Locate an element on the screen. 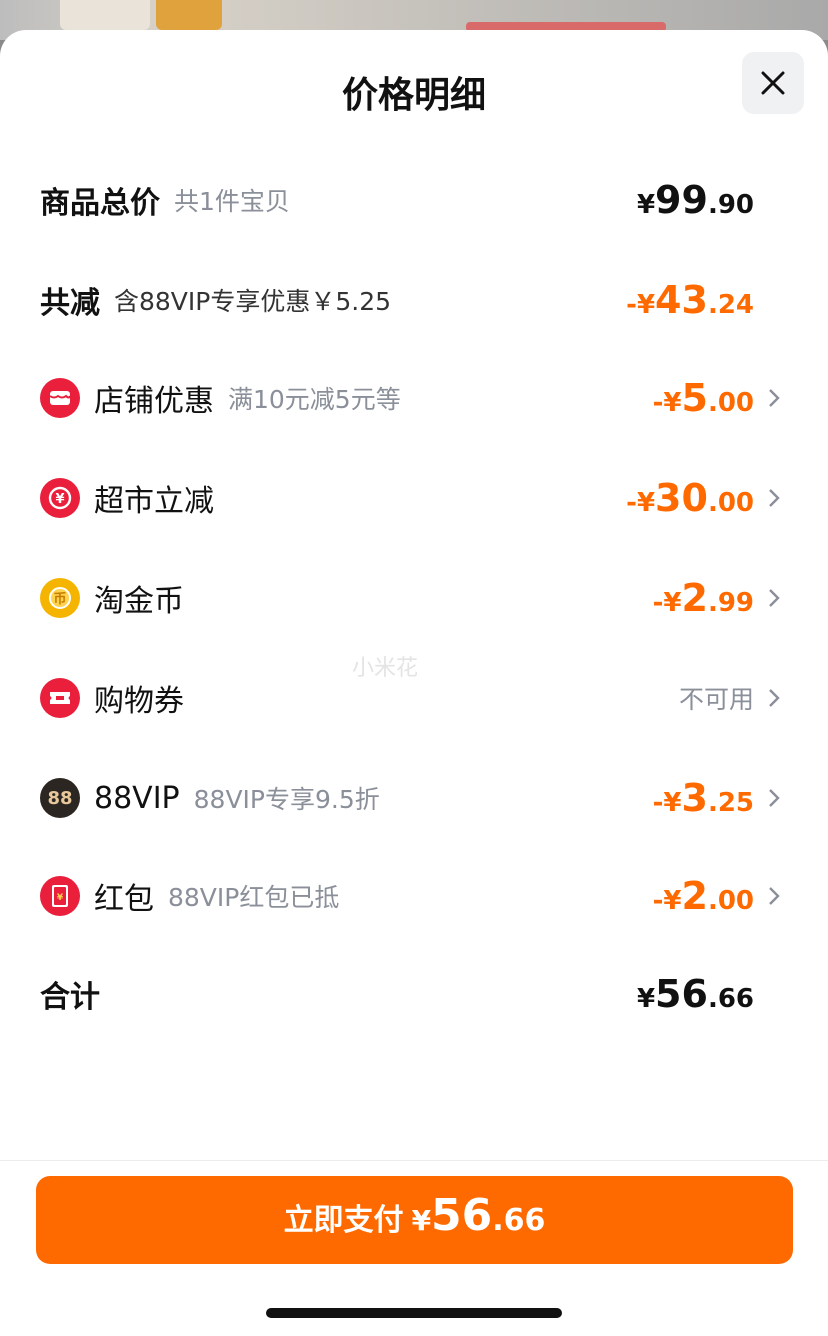 Image resolution: width=828 pixels, height=1336 pixels. pay-currency: ¥ is located at coordinates (421, 1220).